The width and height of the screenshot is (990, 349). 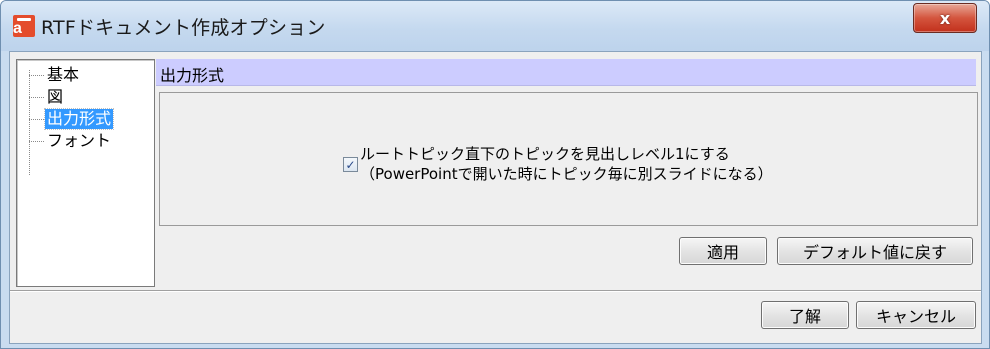 What do you see at coordinates (875, 251) in the screenshot?
I see `reset-default-button: デフォルト値に戻す` at bounding box center [875, 251].